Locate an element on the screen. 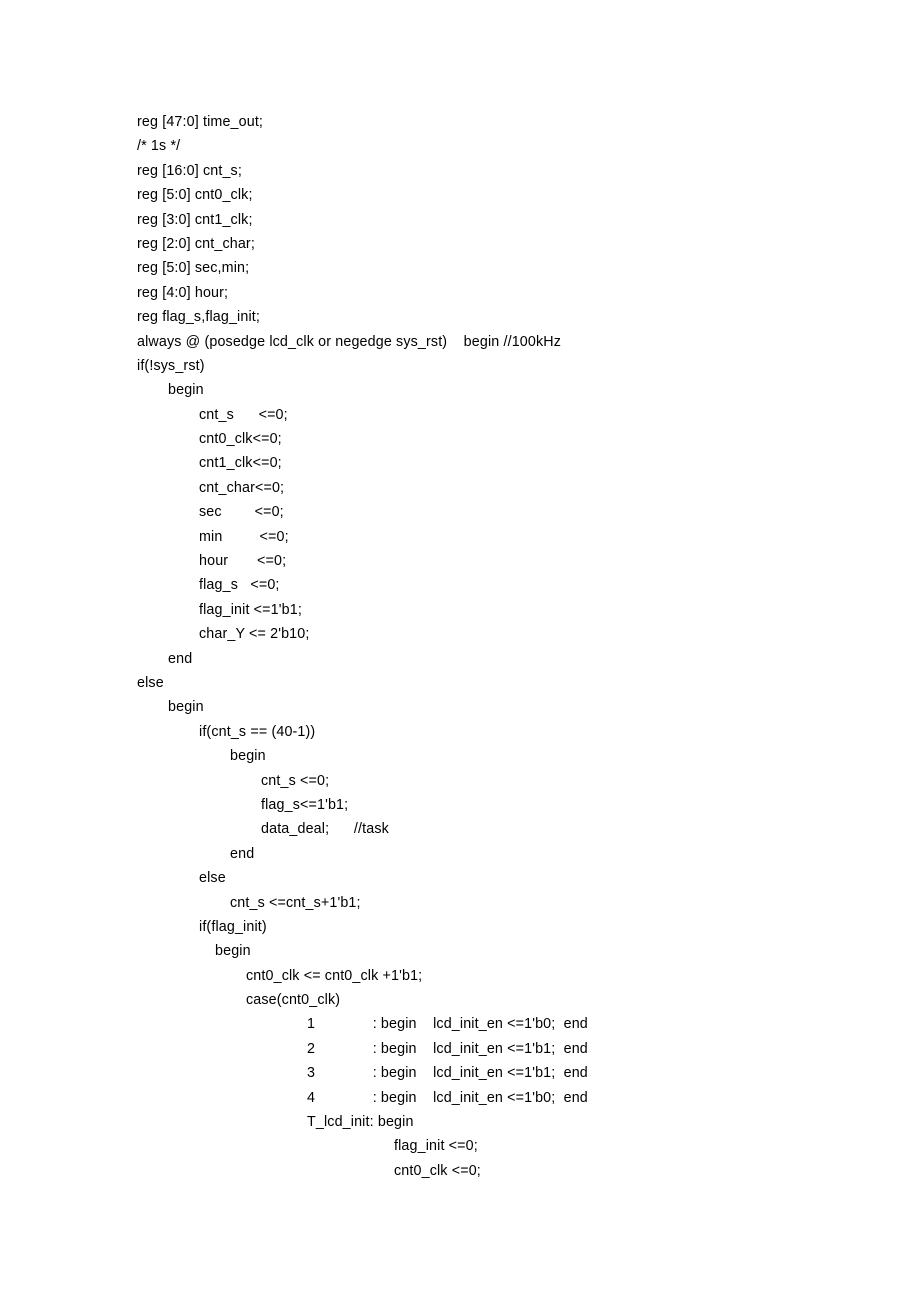 The image size is (920, 1302). code-line: reg [5:0] sec,min; is located at coordinates (193, 268).